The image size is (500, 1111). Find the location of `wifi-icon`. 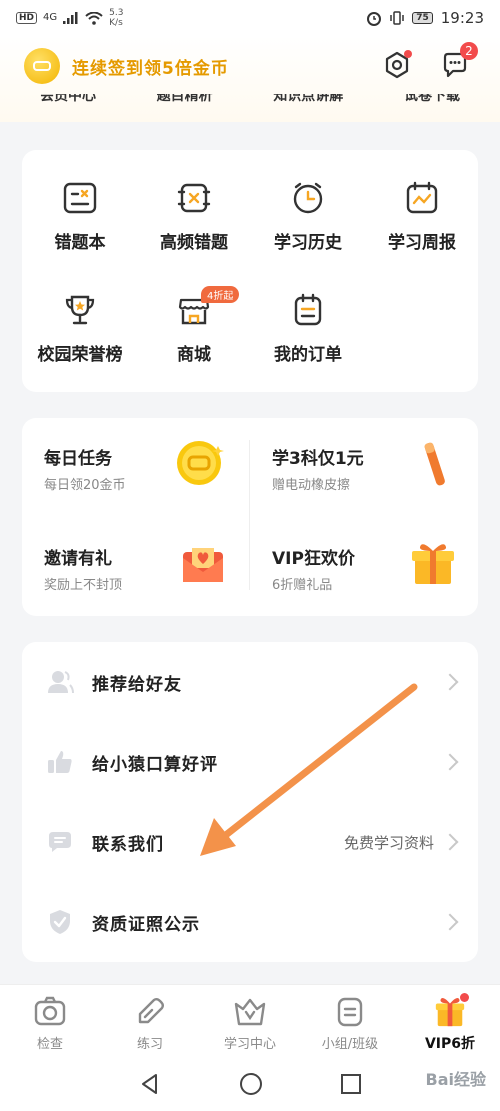

wifi-icon is located at coordinates (94, 18).